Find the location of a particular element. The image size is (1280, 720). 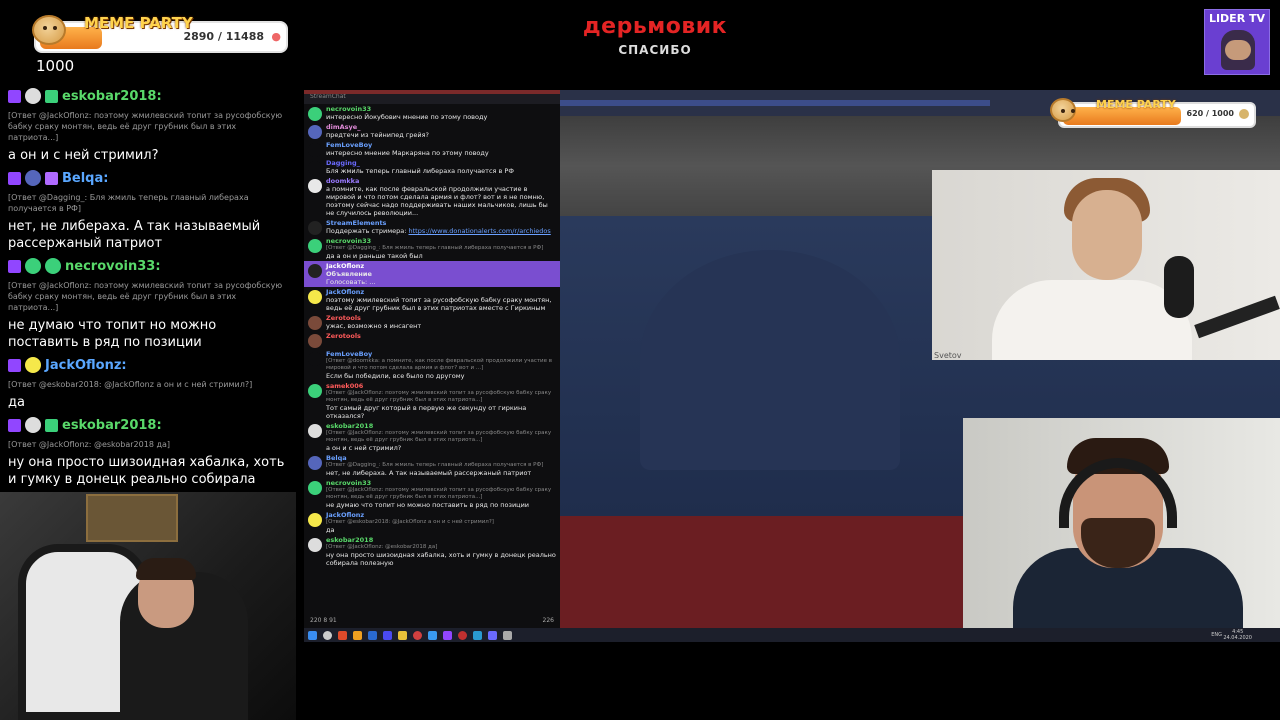

pig-icon: ● is located at coordinates (276, 36).